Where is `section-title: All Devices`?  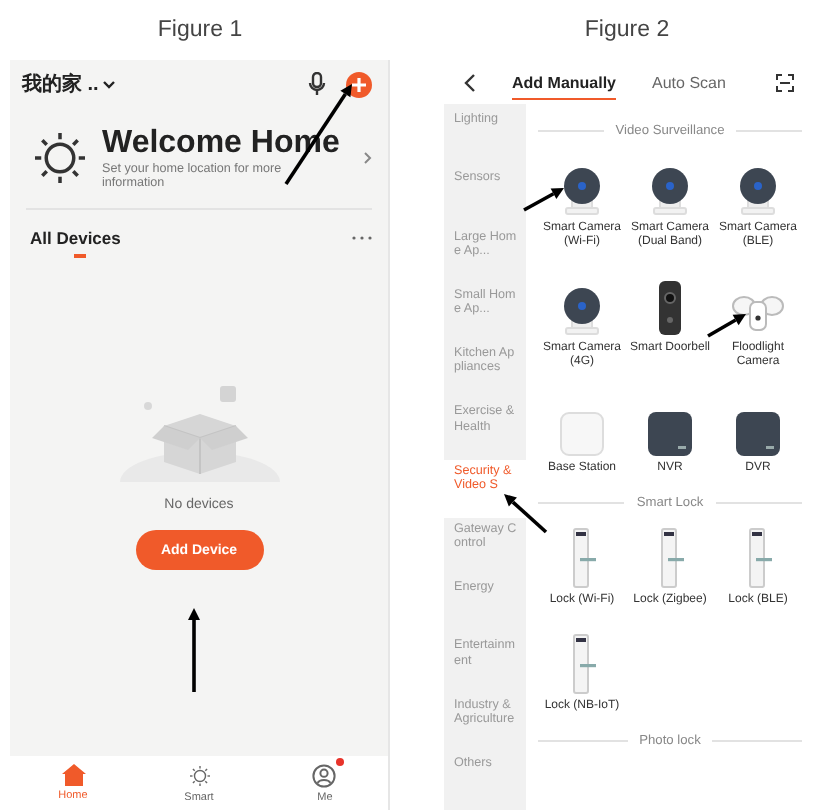
section-title: All Devices is located at coordinates (75, 238).